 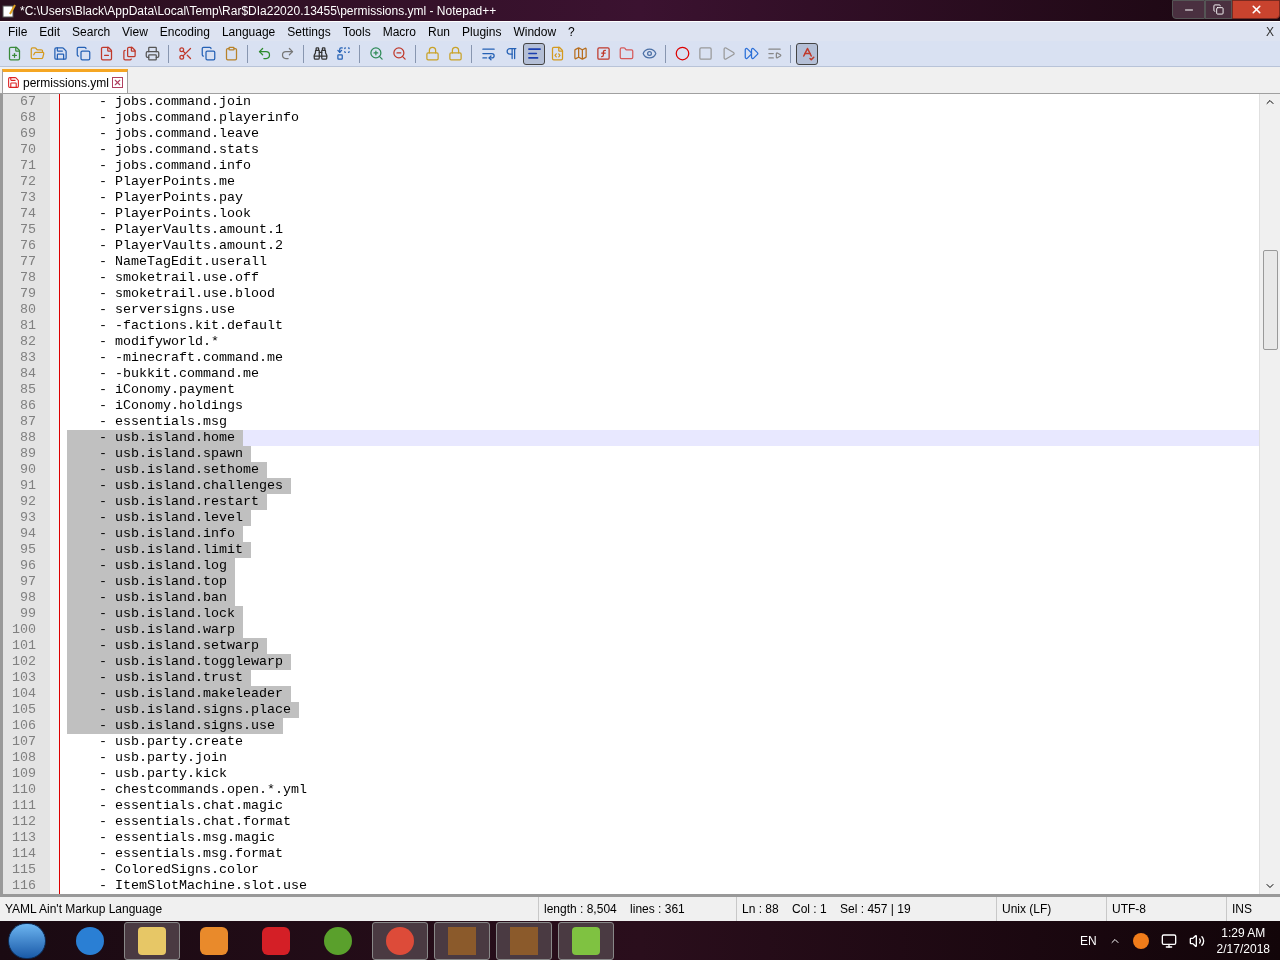 I want to click on scrollbar, so click(x=1269, y=494).